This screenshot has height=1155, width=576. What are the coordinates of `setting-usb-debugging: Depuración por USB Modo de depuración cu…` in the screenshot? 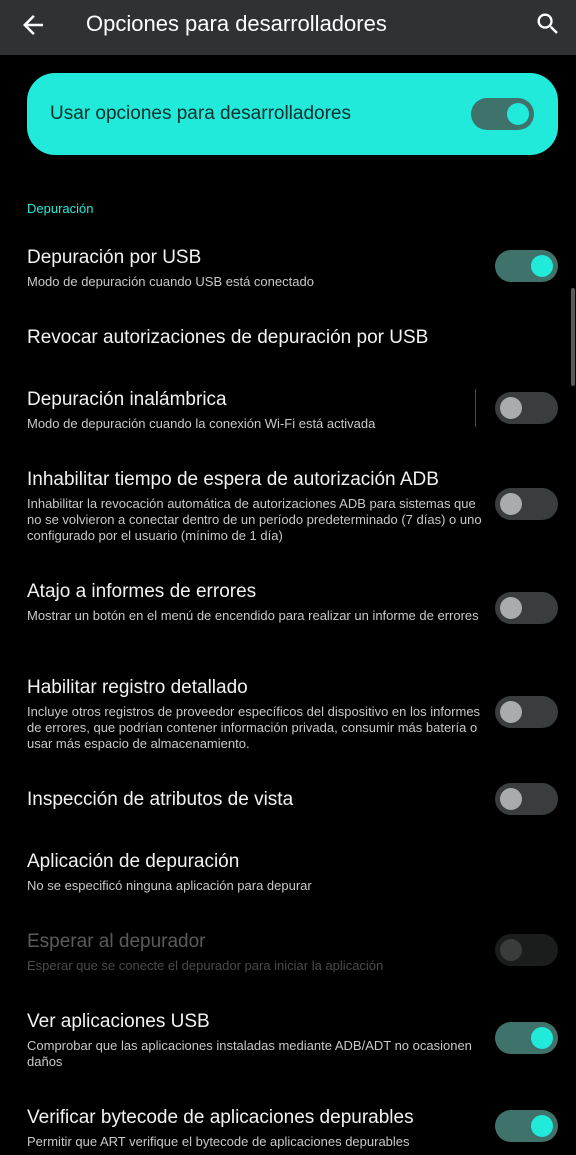 It's located at (257, 268).